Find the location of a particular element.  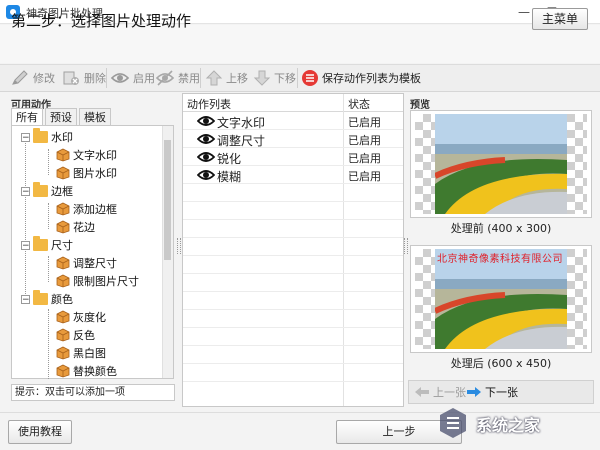

delete-icon is located at coordinates (71, 78).